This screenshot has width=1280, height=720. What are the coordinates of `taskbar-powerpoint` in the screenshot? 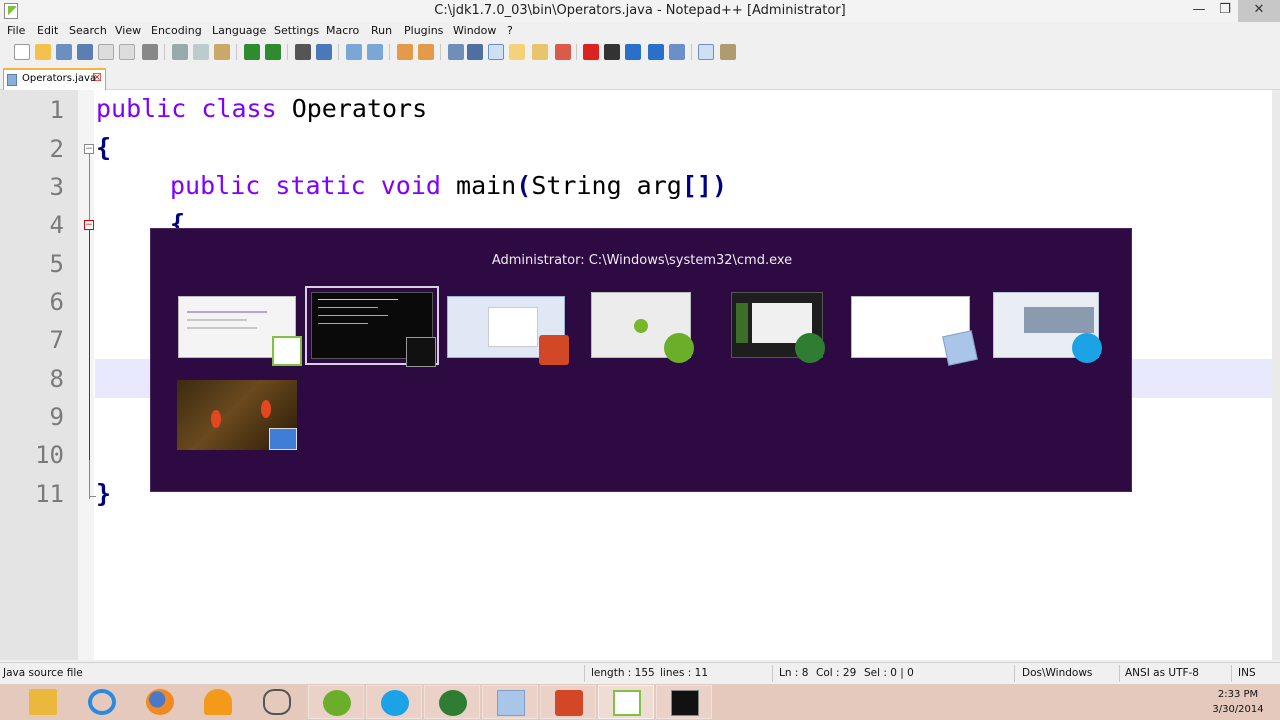 It's located at (568, 702).